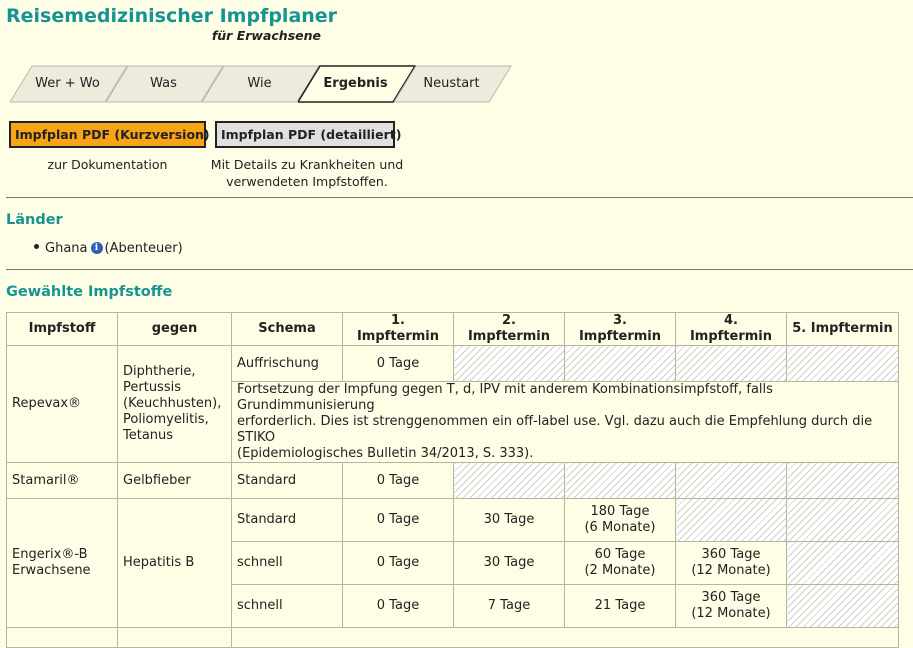  Describe the element at coordinates (66, 248) in the screenshot. I see `country-name: Ghana` at that location.